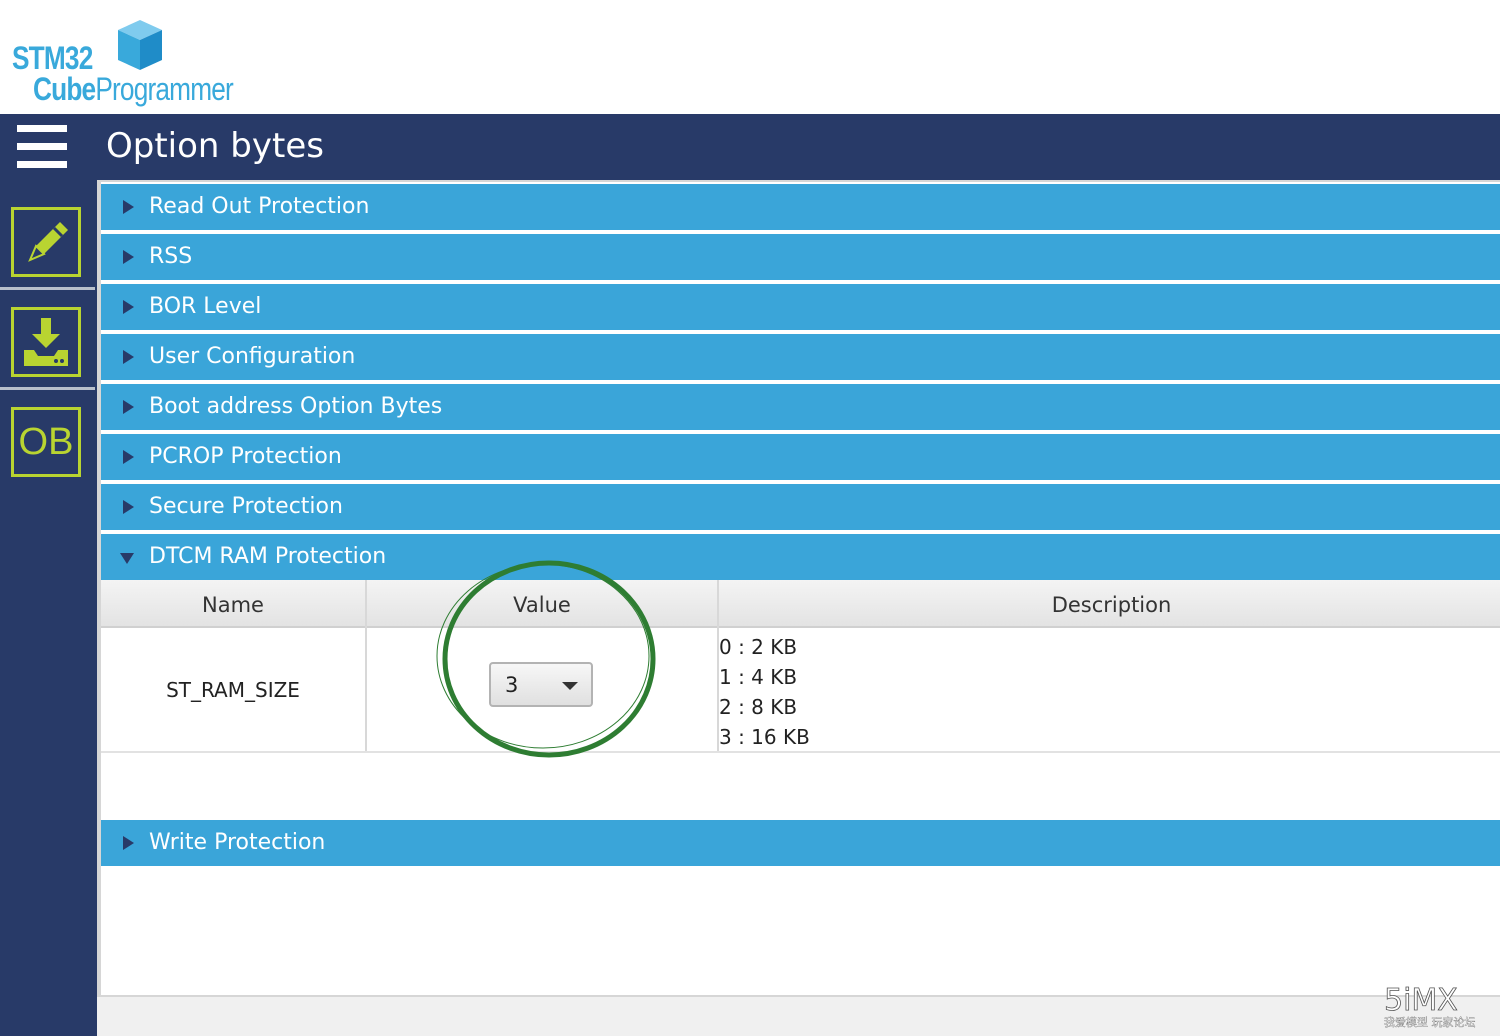 The width and height of the screenshot is (1500, 1036). I want to click on section-bor-level: BOR Level, so click(800, 307).